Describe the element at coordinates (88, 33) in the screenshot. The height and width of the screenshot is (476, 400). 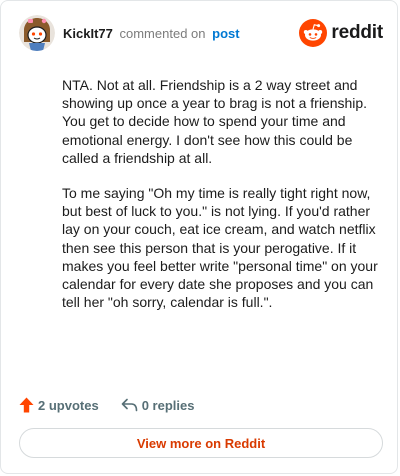
I see `username-link: KickIt77` at that location.